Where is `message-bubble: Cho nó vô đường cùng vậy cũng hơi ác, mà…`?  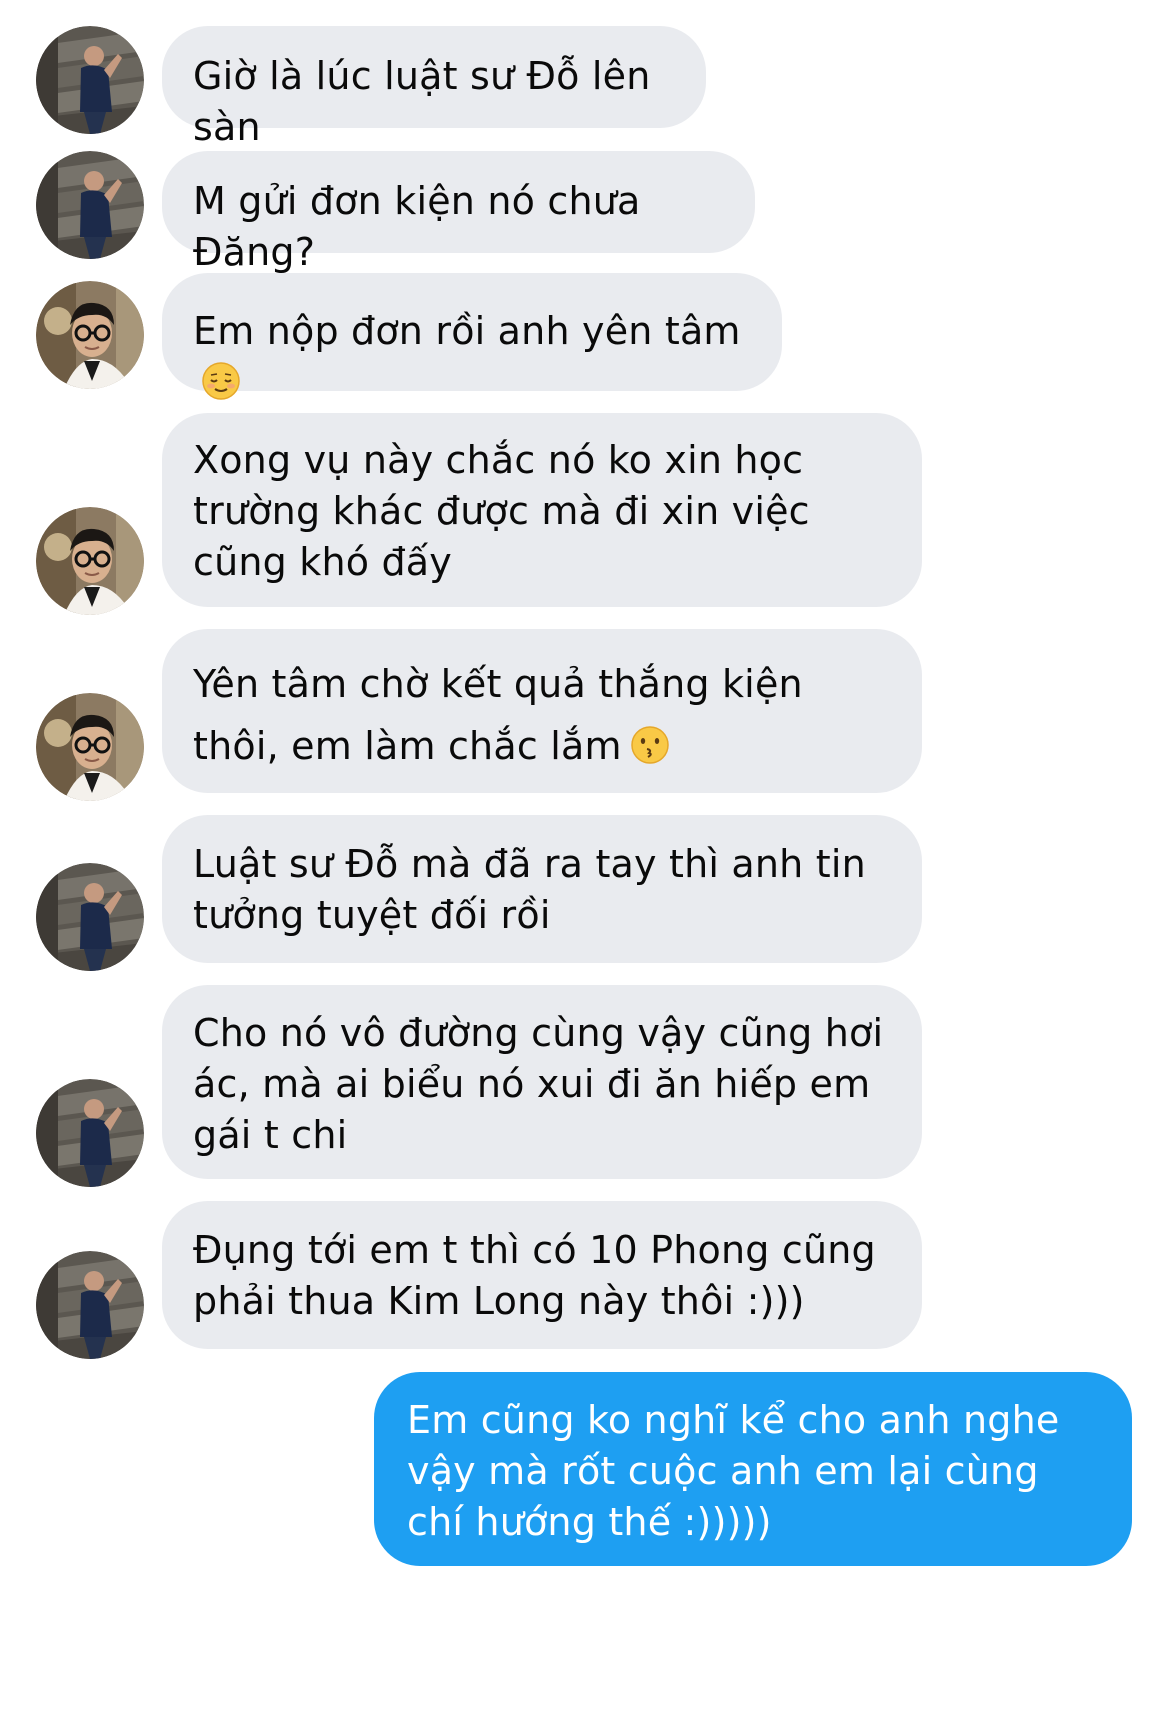
message-bubble: Cho nó vô đường cùng vậy cũng hơi ác, mà… is located at coordinates (542, 1082).